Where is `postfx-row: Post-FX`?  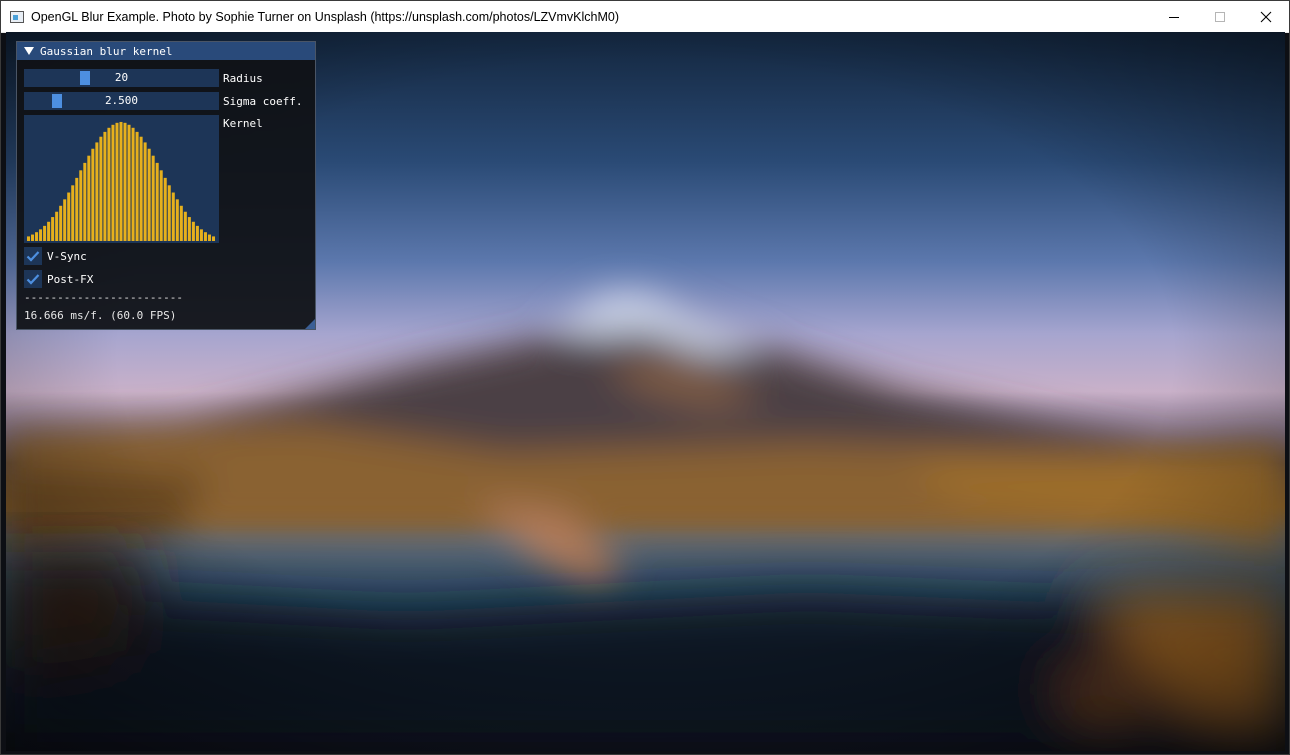
postfx-row: Post-FX is located at coordinates (58, 279).